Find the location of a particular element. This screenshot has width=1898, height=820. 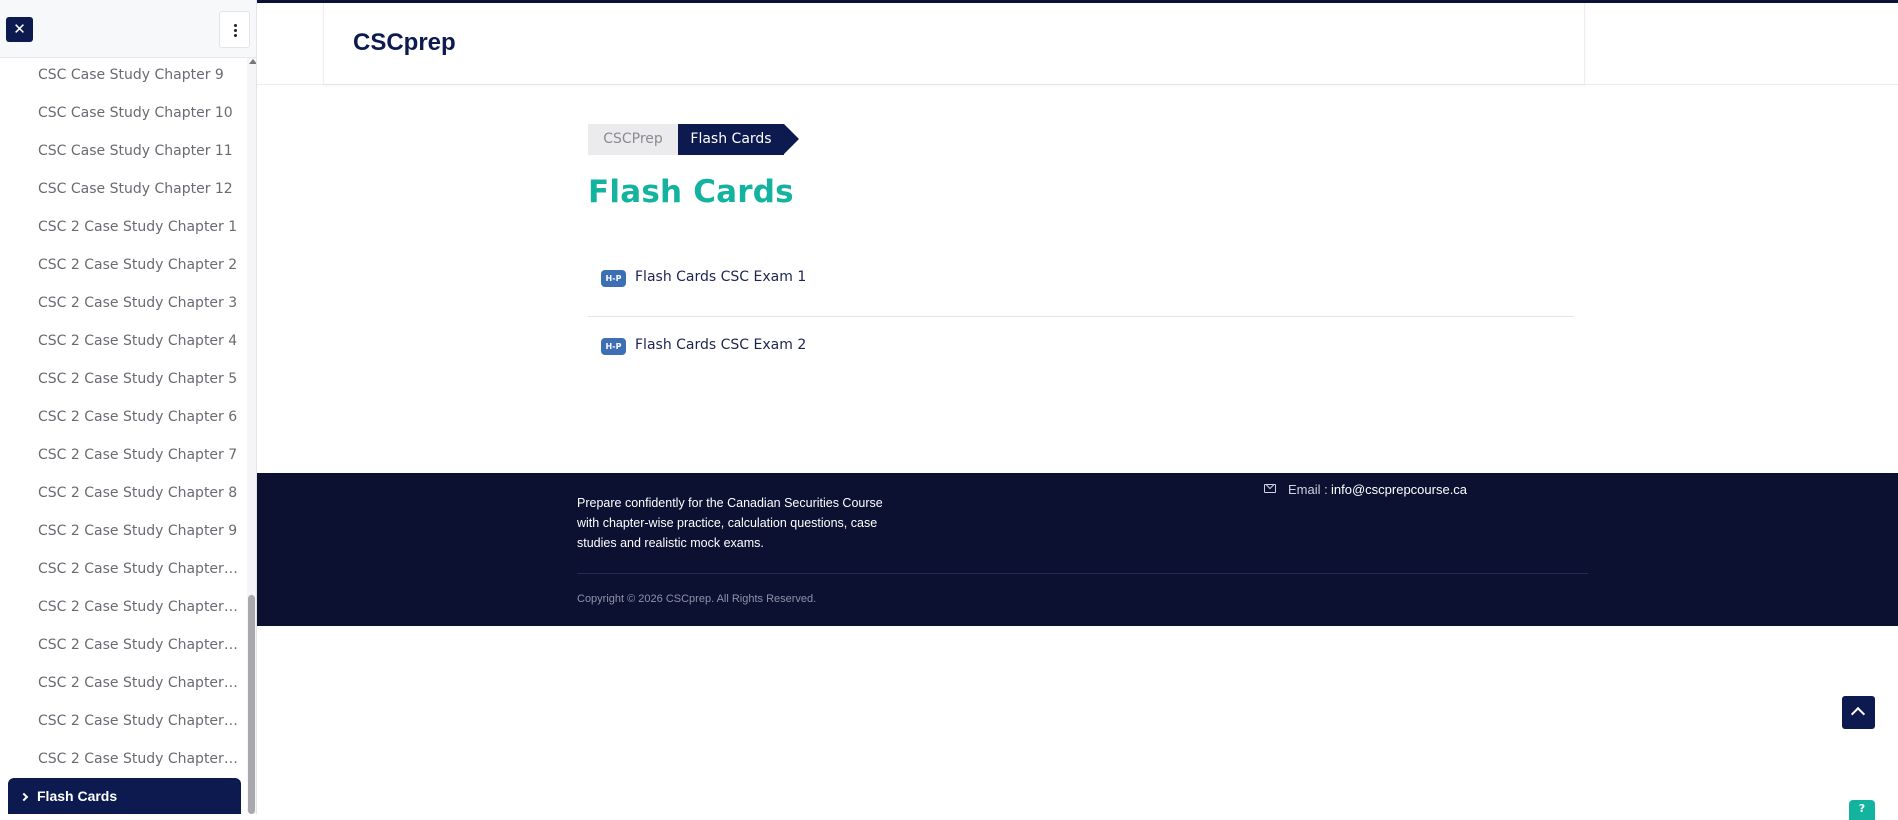

help-button: ? is located at coordinates (1862, 810).